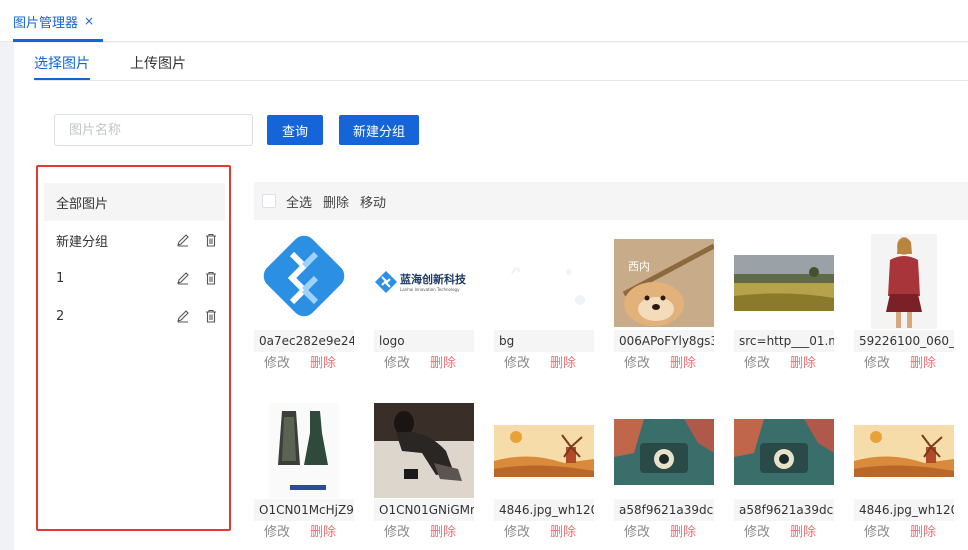  What do you see at coordinates (133, 348) in the screenshot?
I see `group-list: 全部图片 新建分组 1 2` at bounding box center [133, 348].